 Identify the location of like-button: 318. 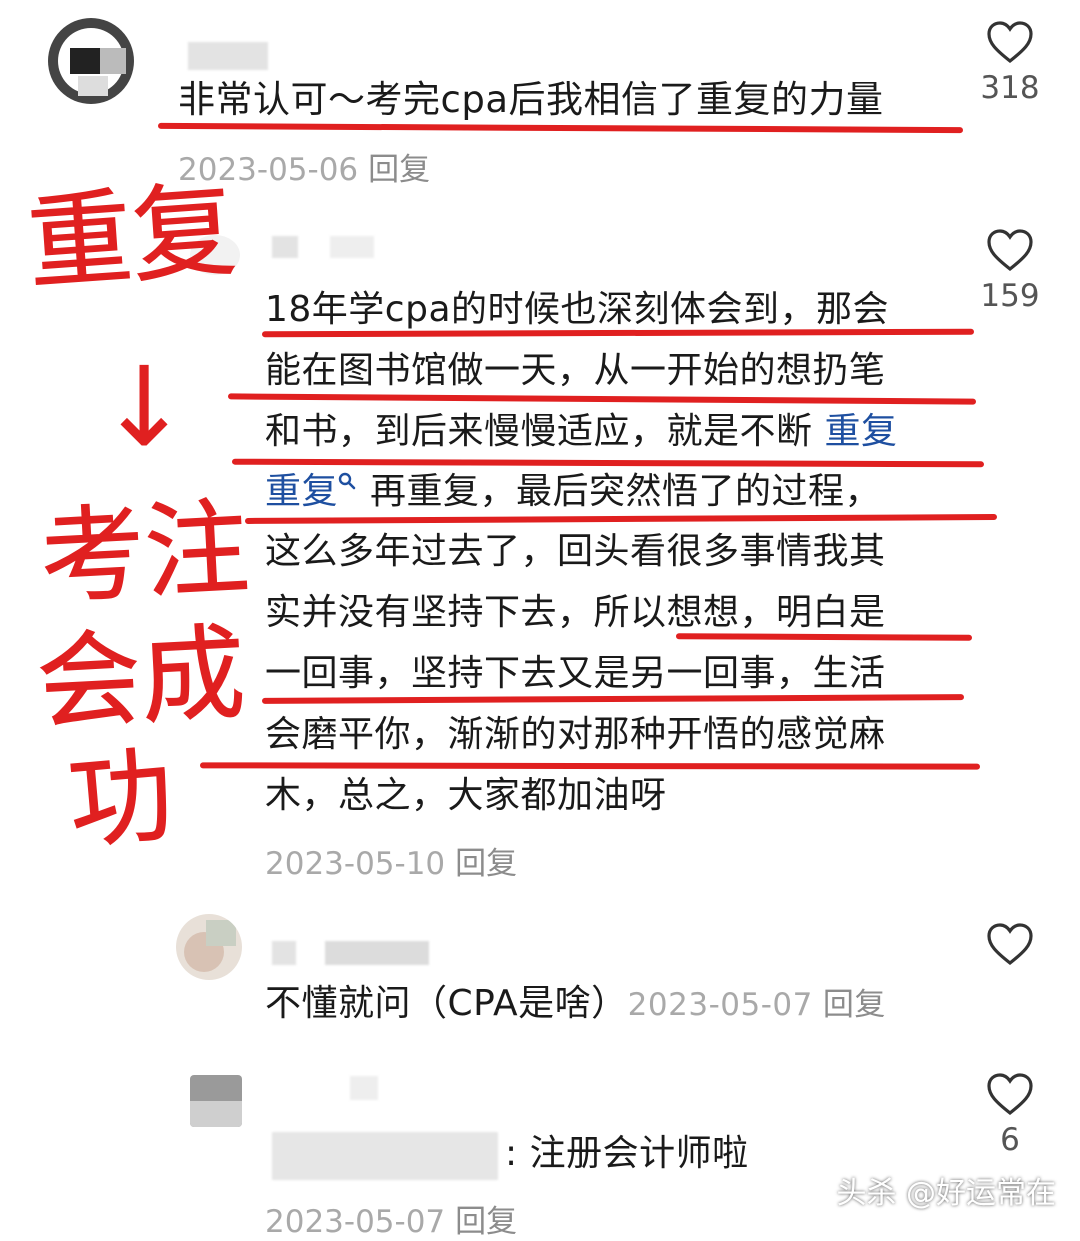
(1010, 63).